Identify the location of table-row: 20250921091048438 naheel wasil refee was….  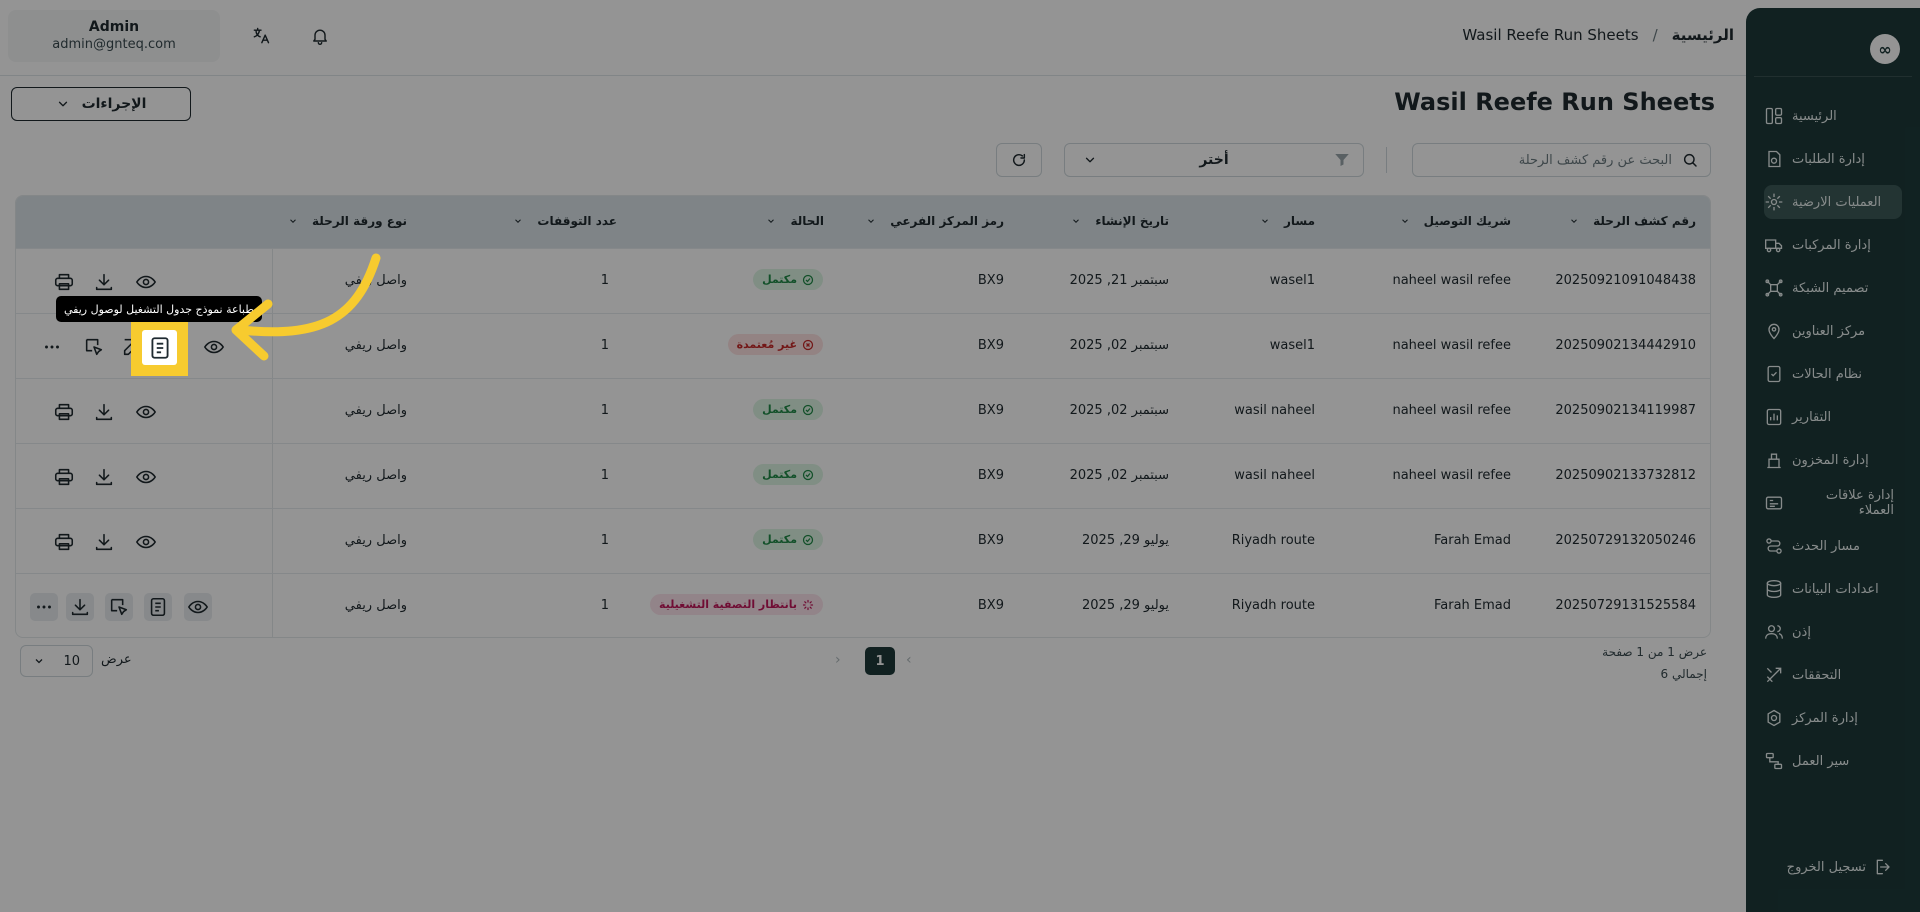
(863, 280).